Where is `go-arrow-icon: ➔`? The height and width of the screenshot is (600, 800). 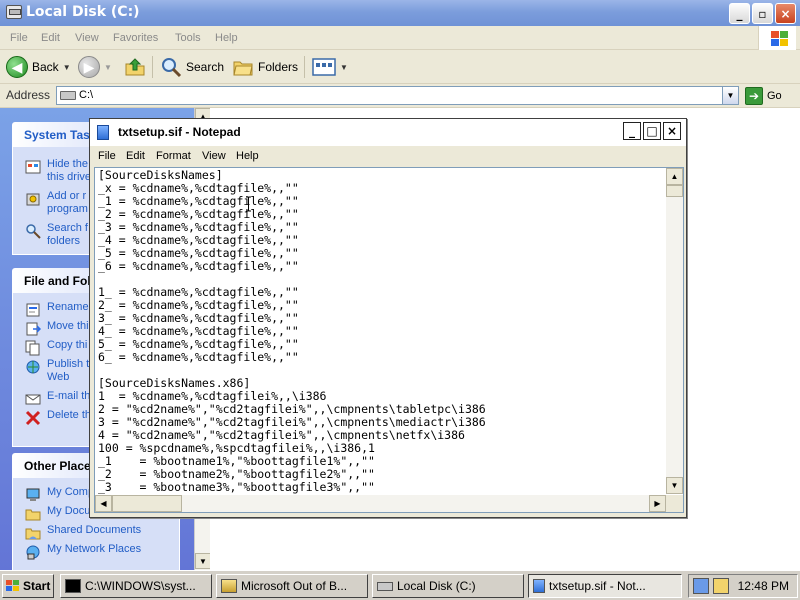 go-arrow-icon: ➔ is located at coordinates (754, 96).